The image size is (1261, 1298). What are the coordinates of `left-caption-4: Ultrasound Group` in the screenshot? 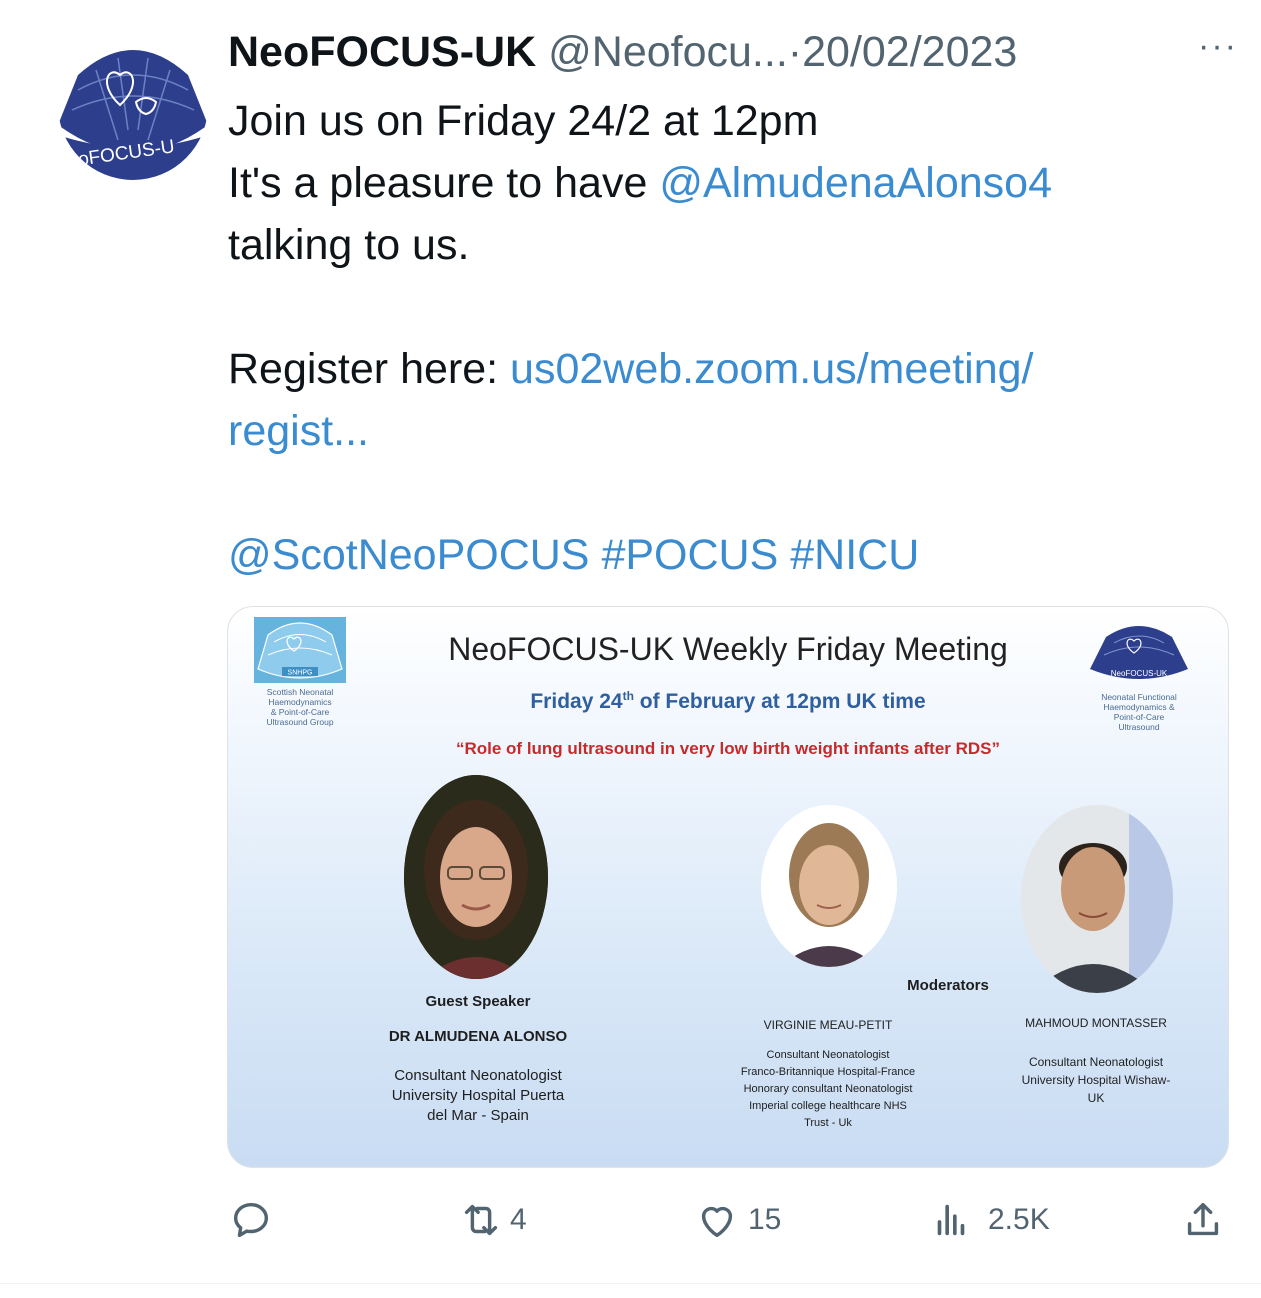 It's located at (300, 722).